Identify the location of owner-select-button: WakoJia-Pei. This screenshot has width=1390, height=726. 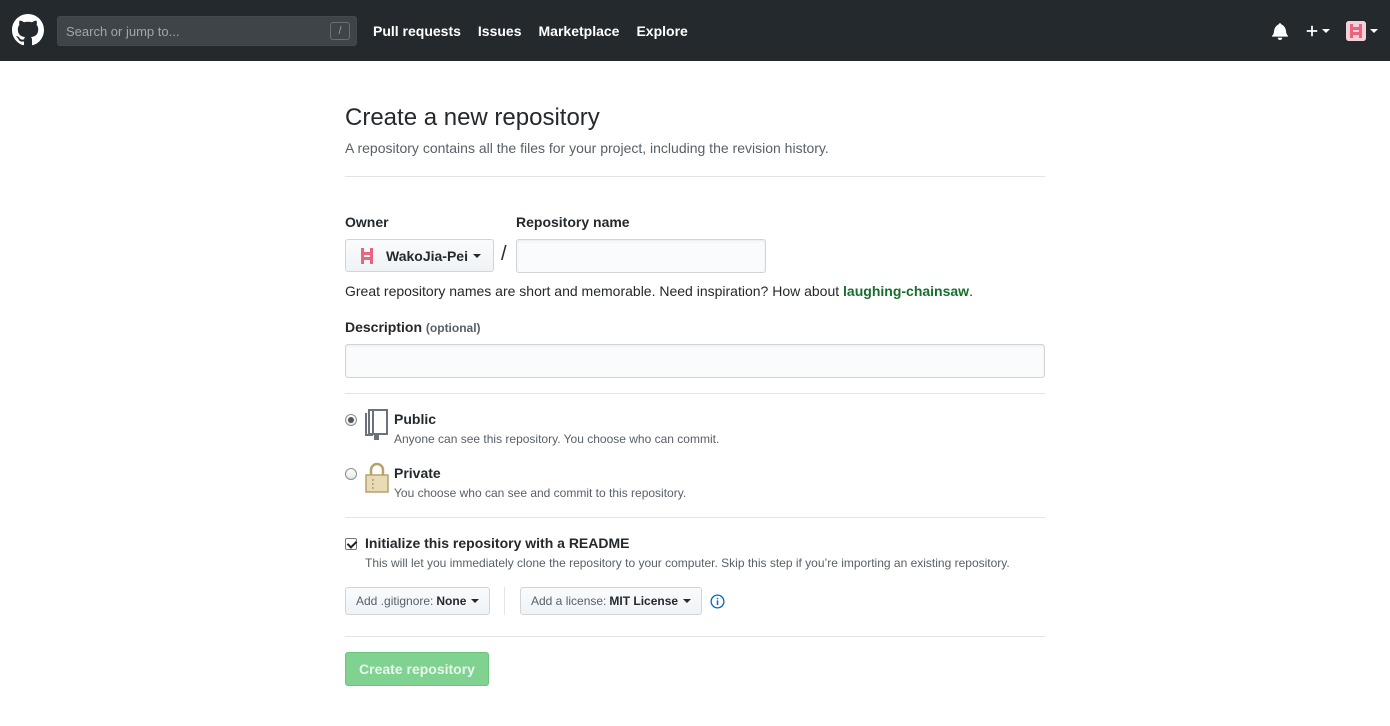
(419, 255).